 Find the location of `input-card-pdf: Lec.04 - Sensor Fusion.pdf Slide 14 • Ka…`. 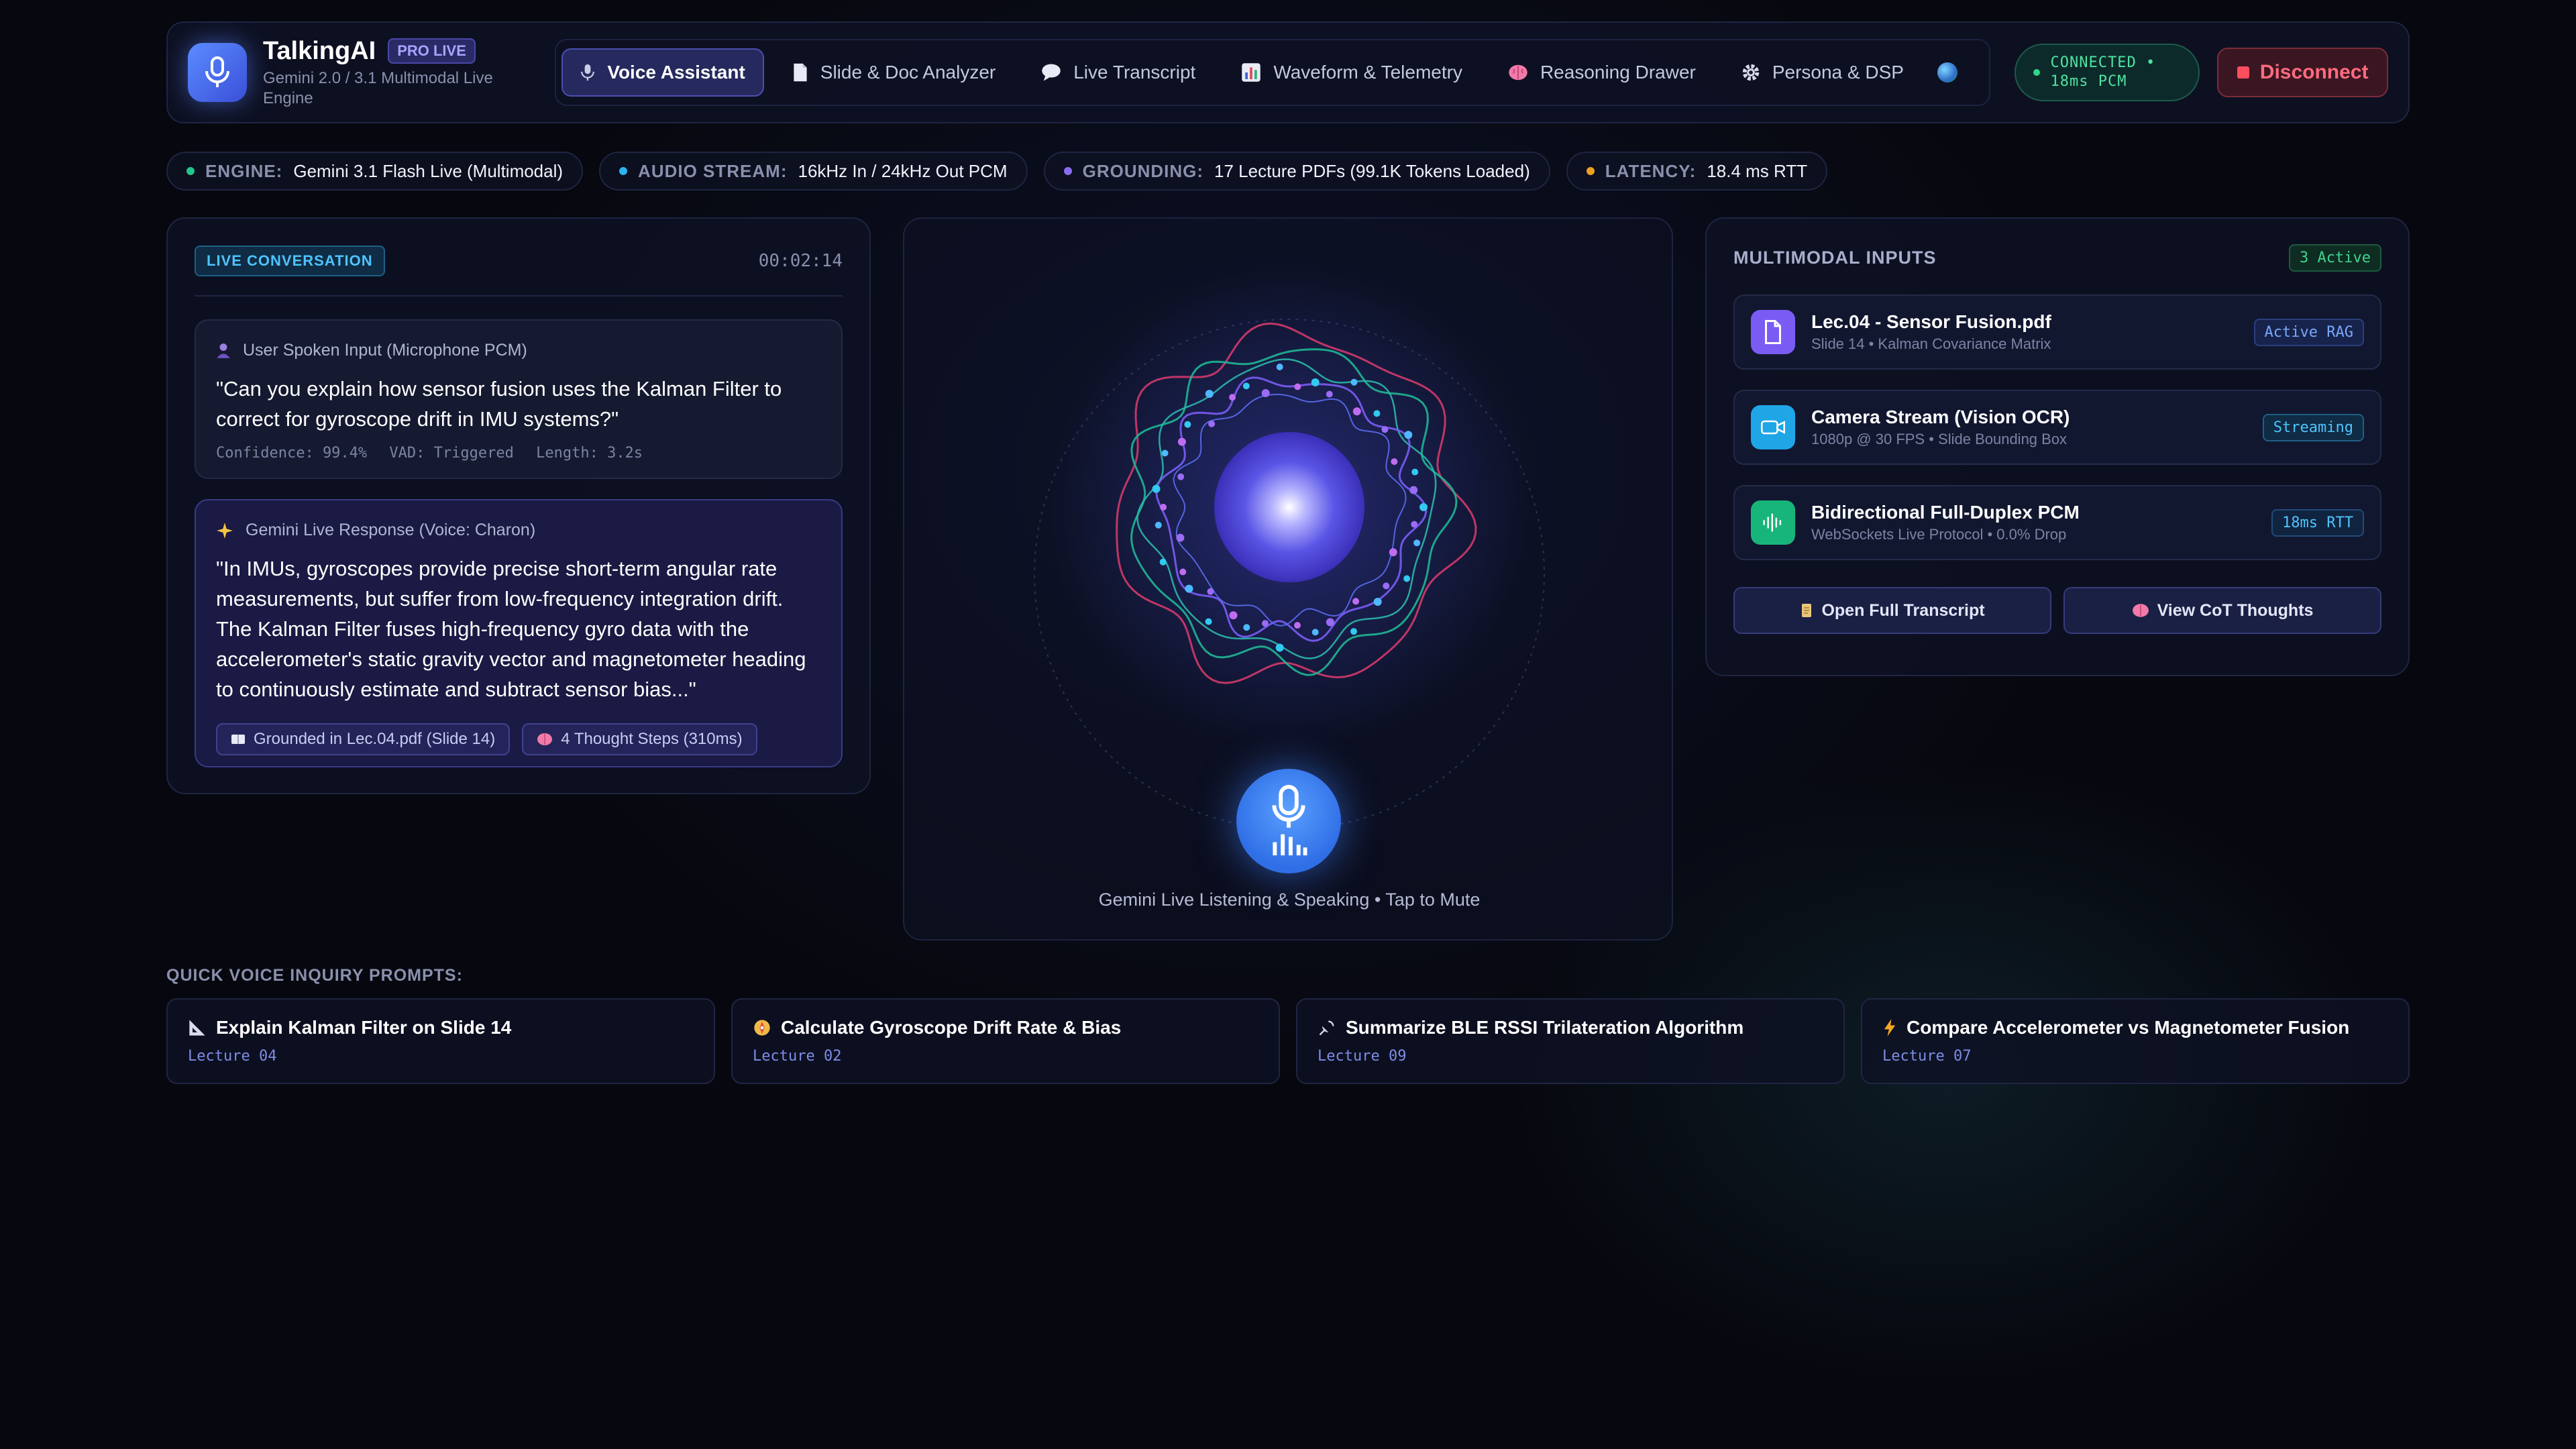

input-card-pdf: Lec.04 - Sensor Fusion.pdf Slide 14 • Ka… is located at coordinates (2057, 332).